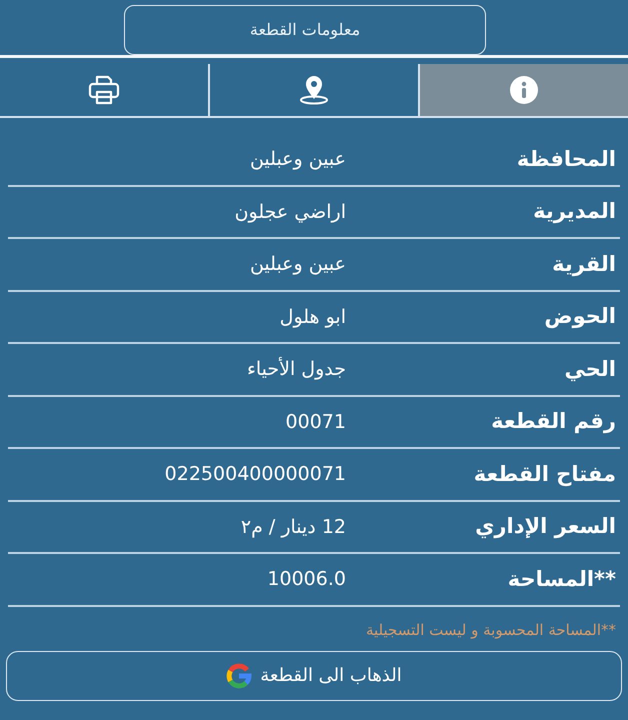 This screenshot has height=720, width=628. I want to click on section-title-button: معلومات القطعة, so click(305, 30).